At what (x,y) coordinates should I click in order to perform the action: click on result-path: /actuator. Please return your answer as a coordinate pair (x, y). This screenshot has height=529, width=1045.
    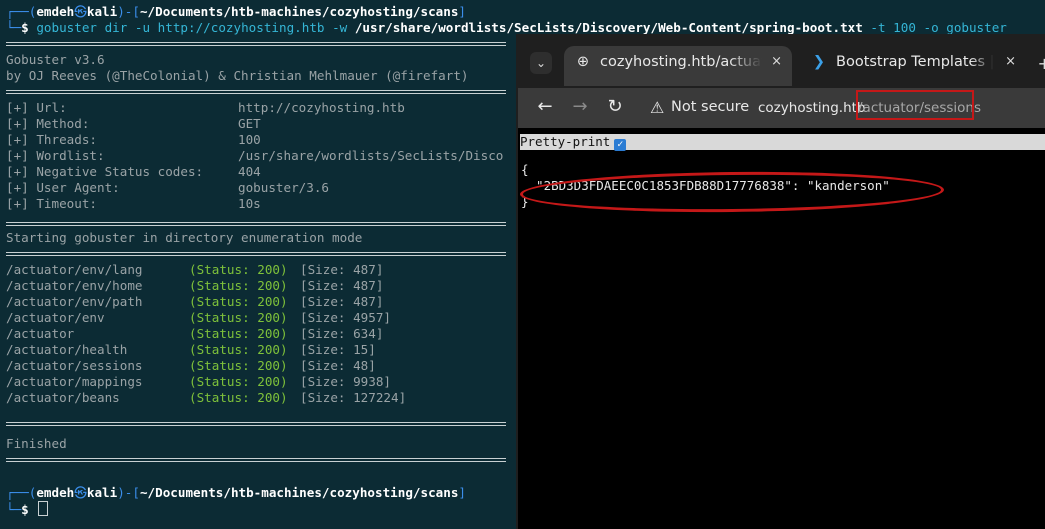
    Looking at the image, I should click on (40, 333).